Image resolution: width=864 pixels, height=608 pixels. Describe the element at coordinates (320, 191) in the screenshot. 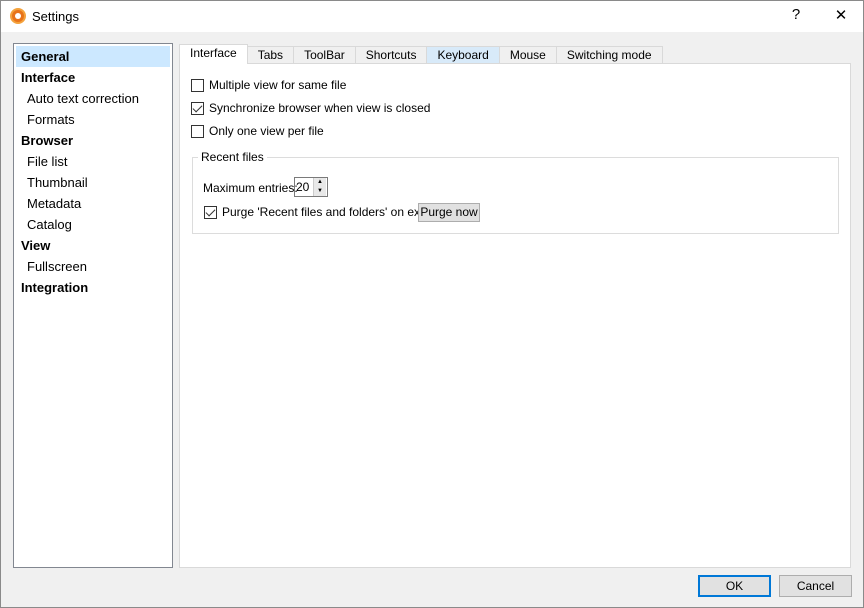

I see `spin-down-icon: ▼` at that location.